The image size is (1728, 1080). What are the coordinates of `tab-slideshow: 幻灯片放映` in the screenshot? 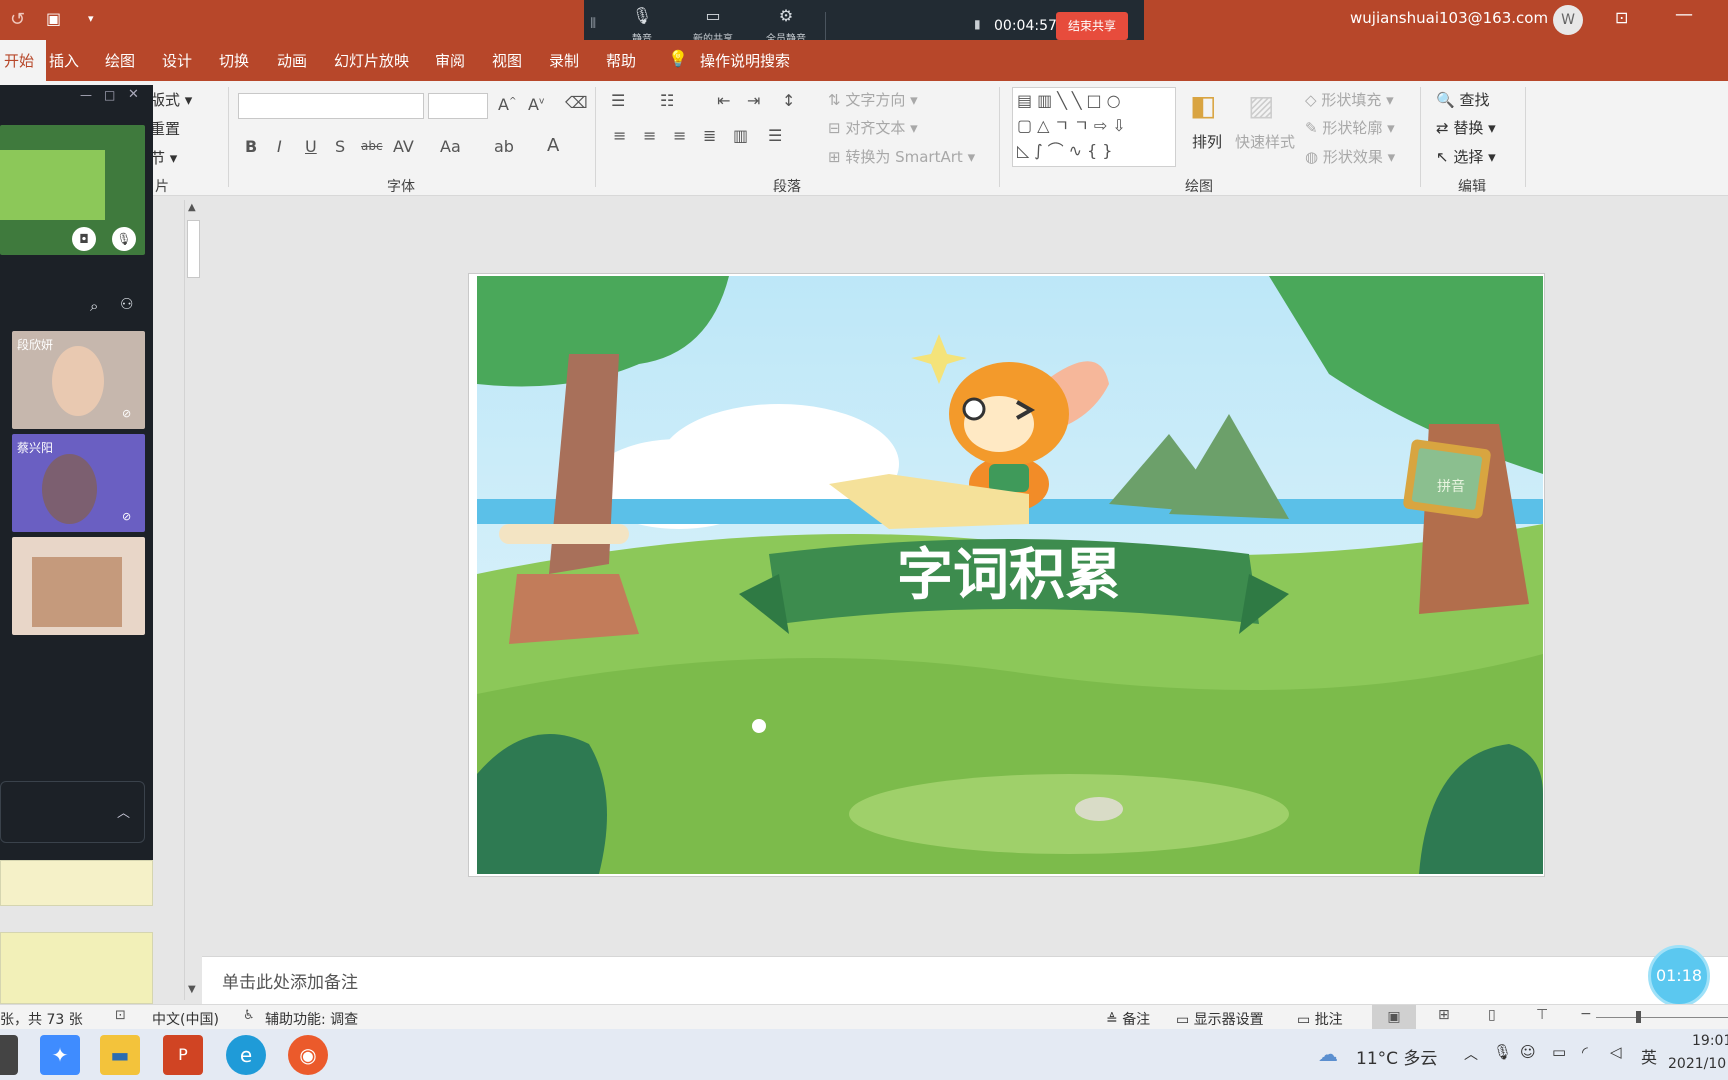 It's located at (371, 60).